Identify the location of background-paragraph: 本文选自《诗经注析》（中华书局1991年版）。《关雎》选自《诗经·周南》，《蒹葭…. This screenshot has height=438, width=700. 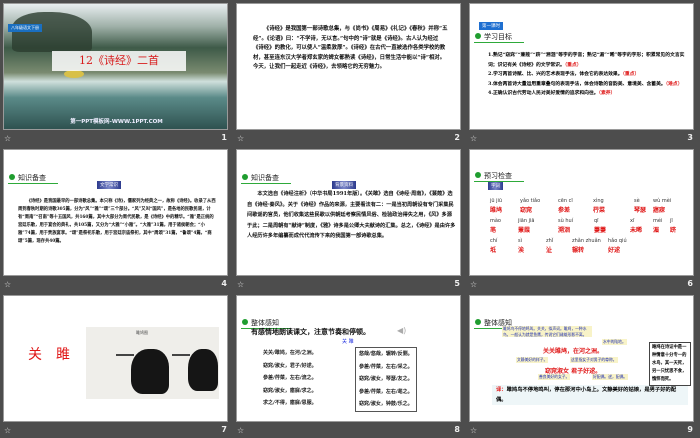
(351, 215).